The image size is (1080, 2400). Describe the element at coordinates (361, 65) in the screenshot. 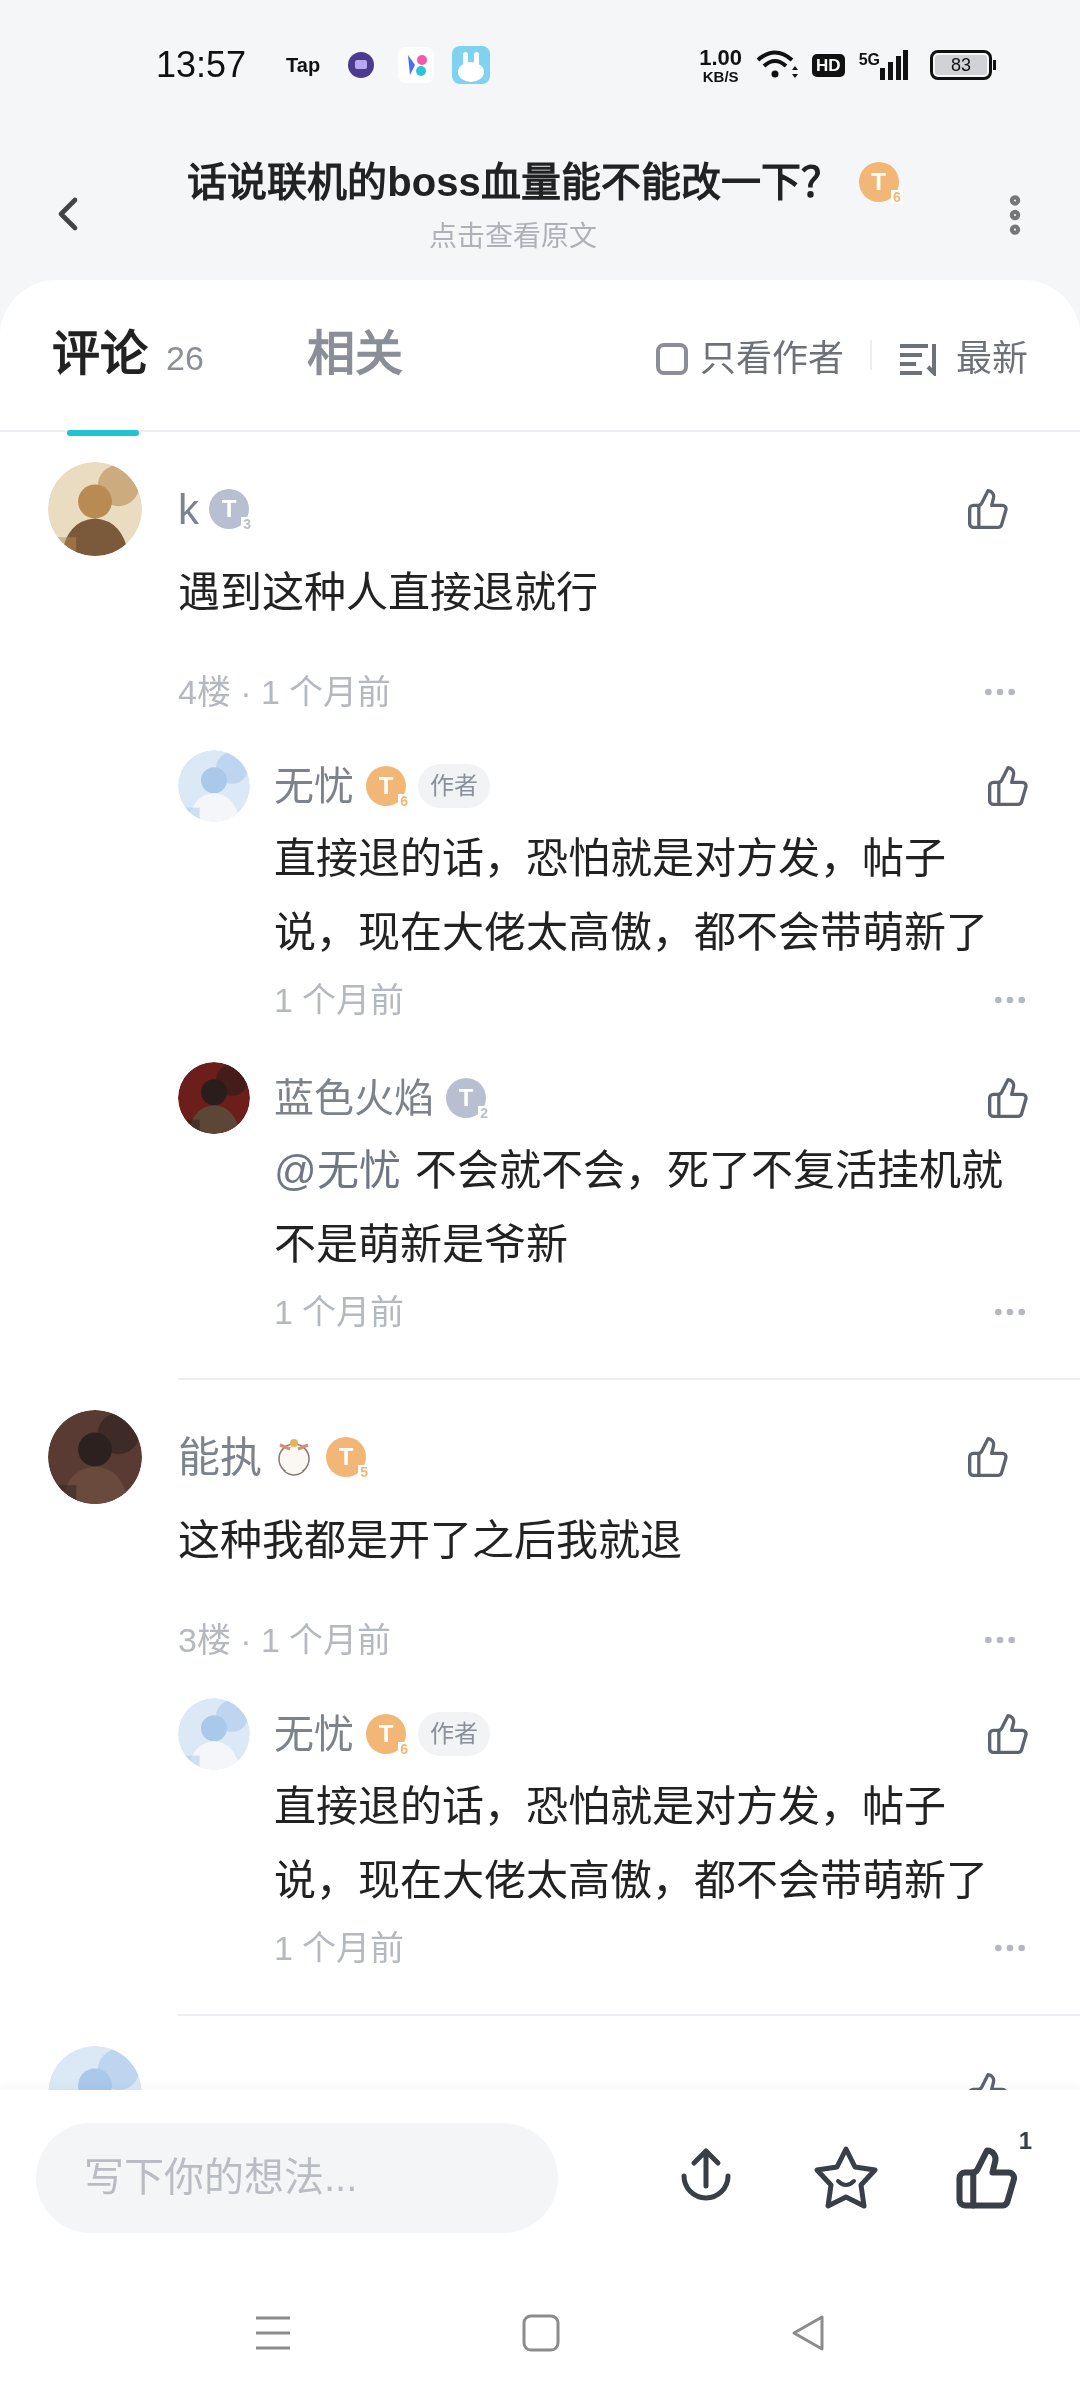

I see `app-icon` at that location.